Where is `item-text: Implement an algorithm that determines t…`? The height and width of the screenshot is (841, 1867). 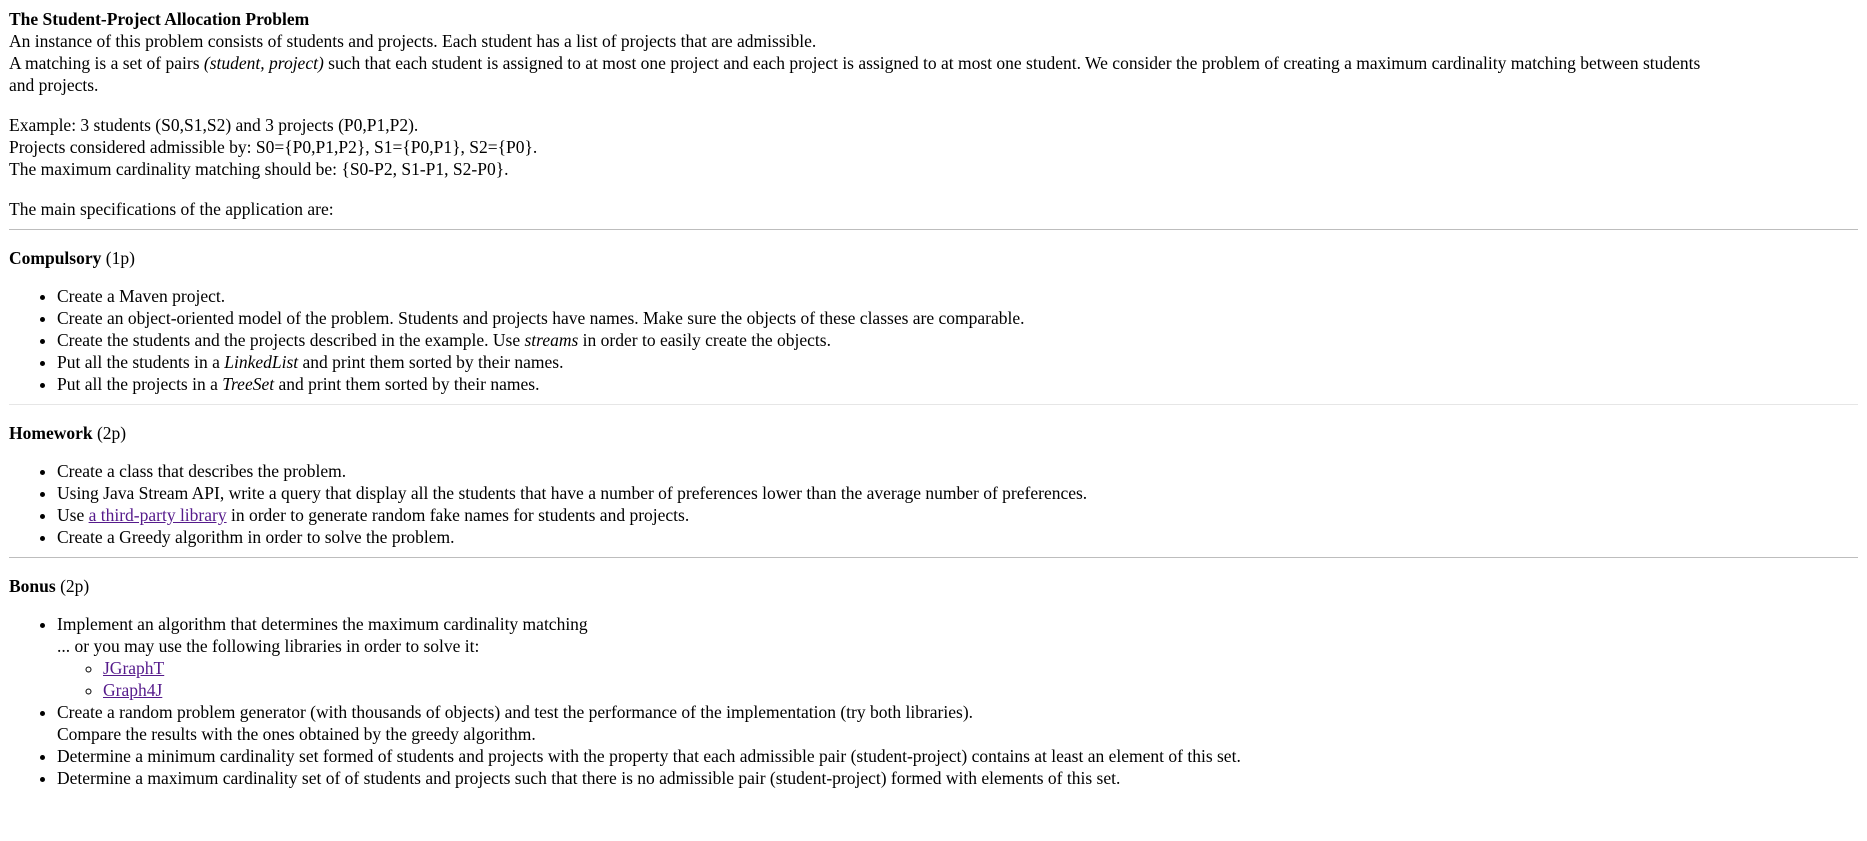 item-text: Implement an algorithm that determines t… is located at coordinates (322, 624).